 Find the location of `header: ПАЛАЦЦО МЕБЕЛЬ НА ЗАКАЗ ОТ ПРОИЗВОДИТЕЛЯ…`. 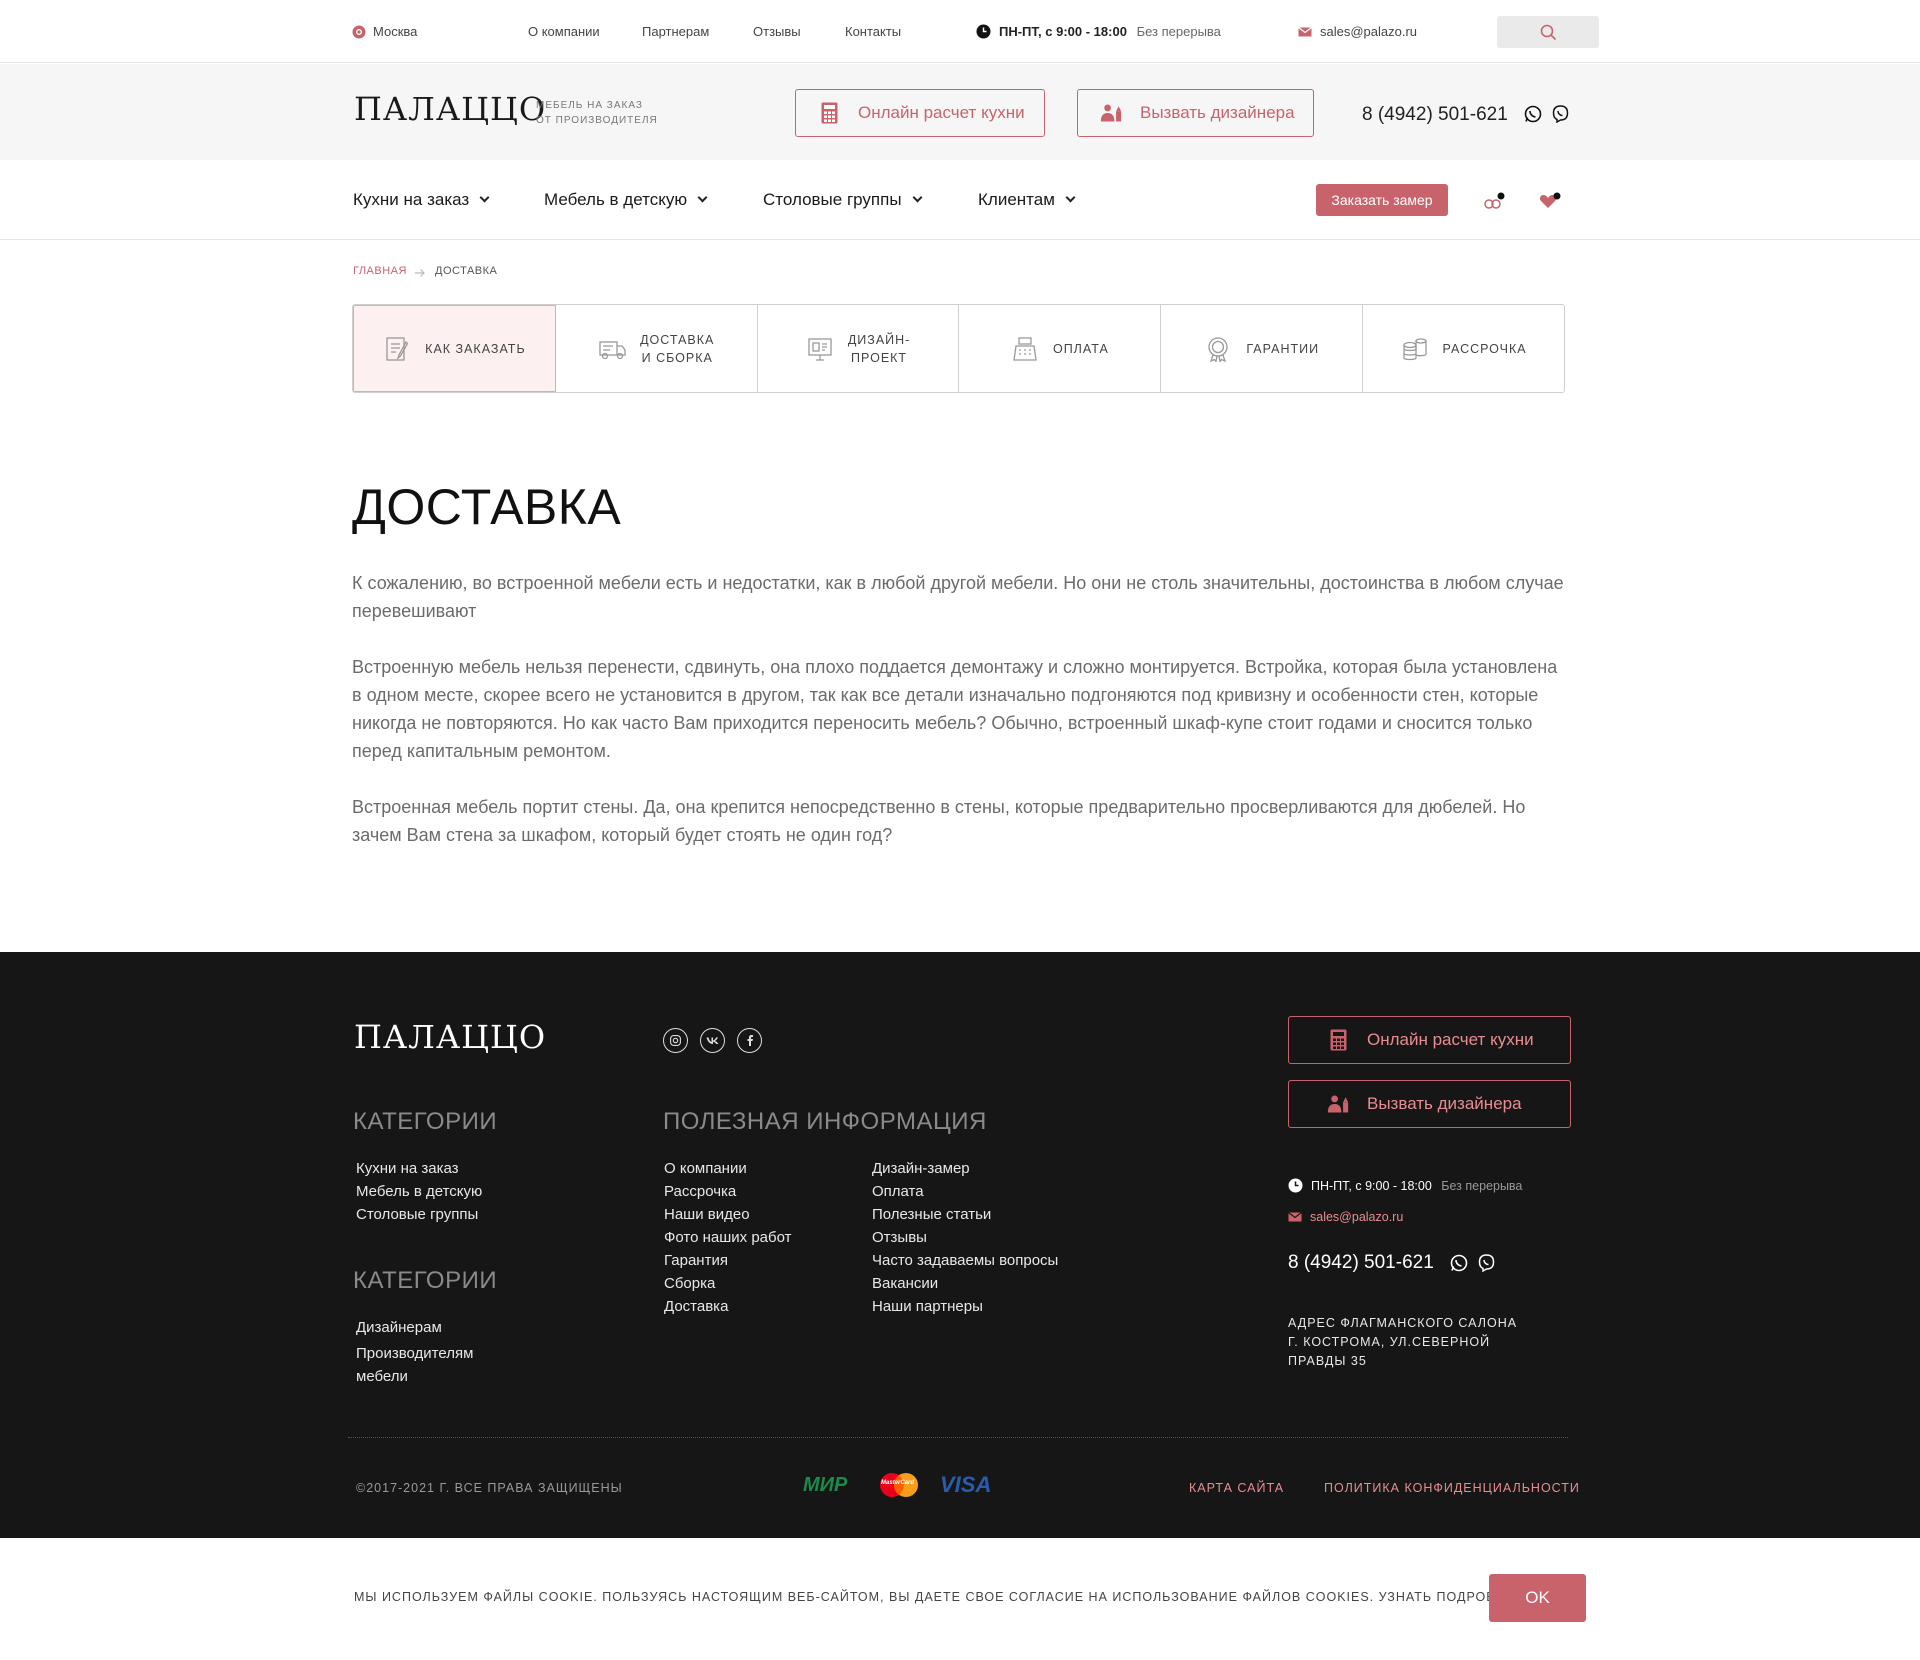

header: ПАЛАЦЦО МЕБЕЛЬ НА ЗАКАЗ ОТ ПРОИЗВОДИТЕЛЯ… is located at coordinates (960, 112).